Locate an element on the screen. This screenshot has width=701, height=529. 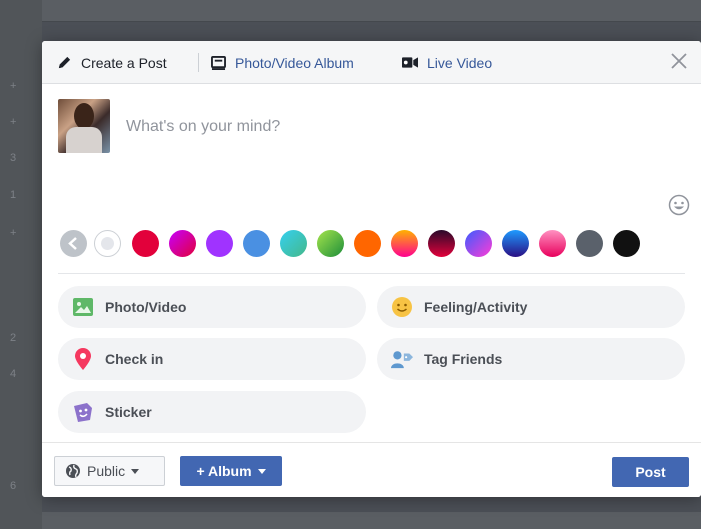
globe-icon is located at coordinates (73, 471).